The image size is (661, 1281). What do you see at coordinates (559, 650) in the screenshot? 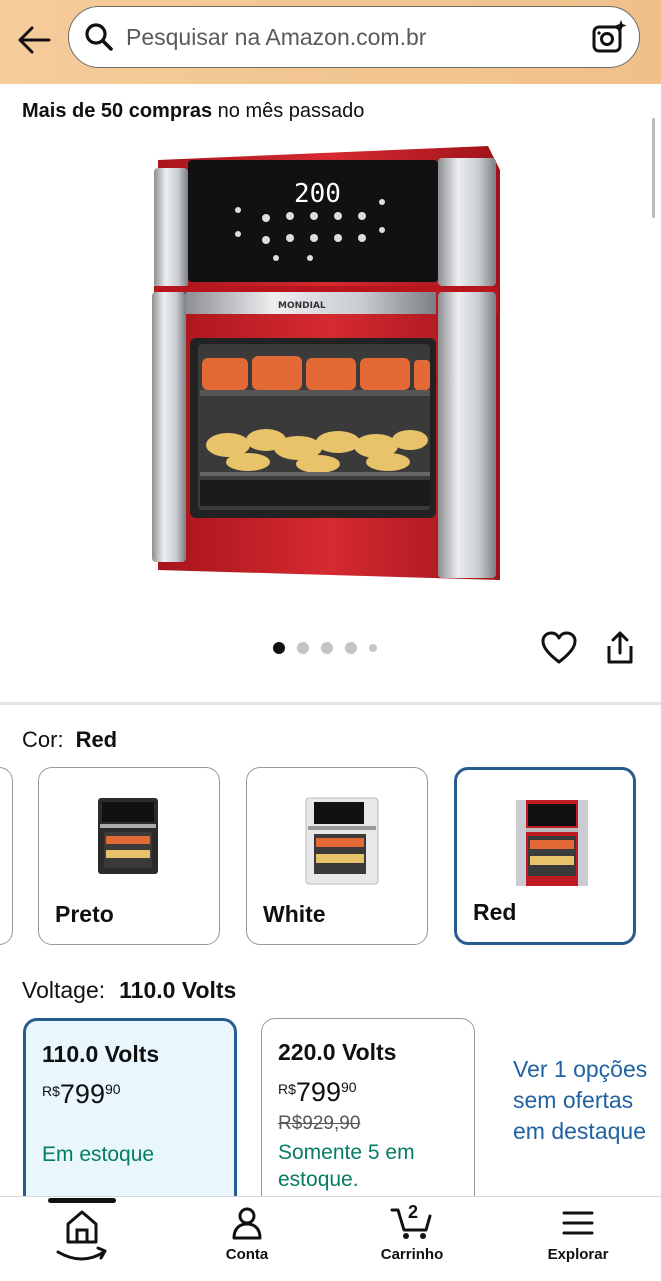
I see `heart-icon` at bounding box center [559, 650].